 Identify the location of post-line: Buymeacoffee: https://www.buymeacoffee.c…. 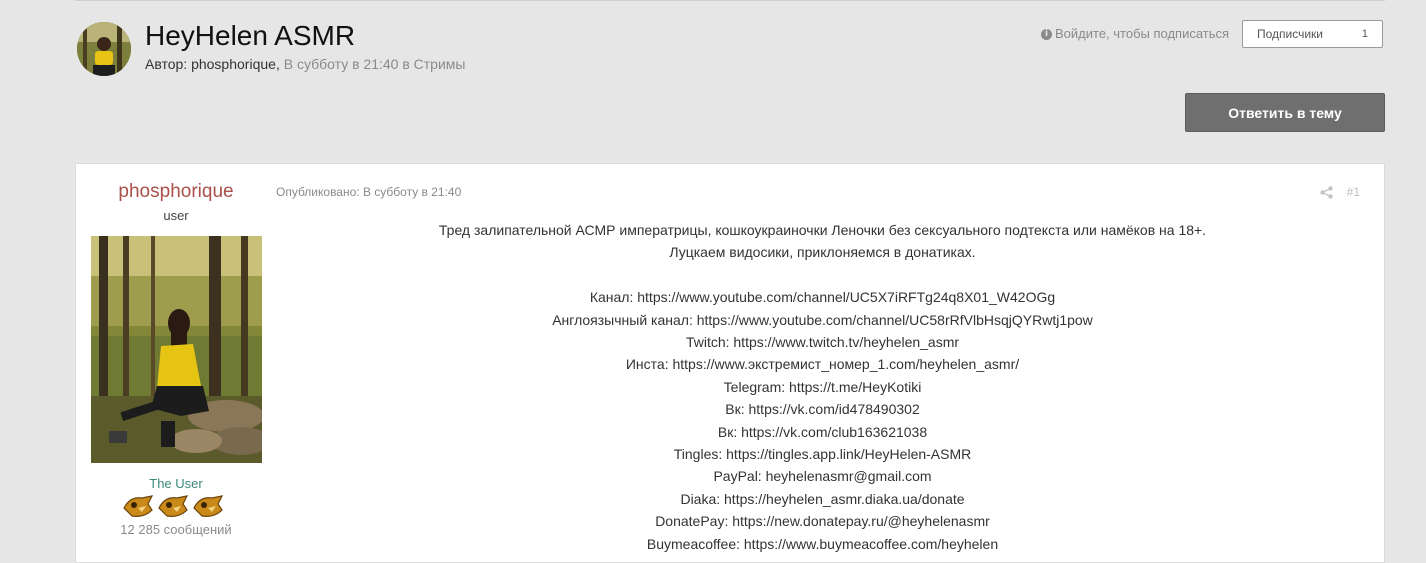
(822, 543).